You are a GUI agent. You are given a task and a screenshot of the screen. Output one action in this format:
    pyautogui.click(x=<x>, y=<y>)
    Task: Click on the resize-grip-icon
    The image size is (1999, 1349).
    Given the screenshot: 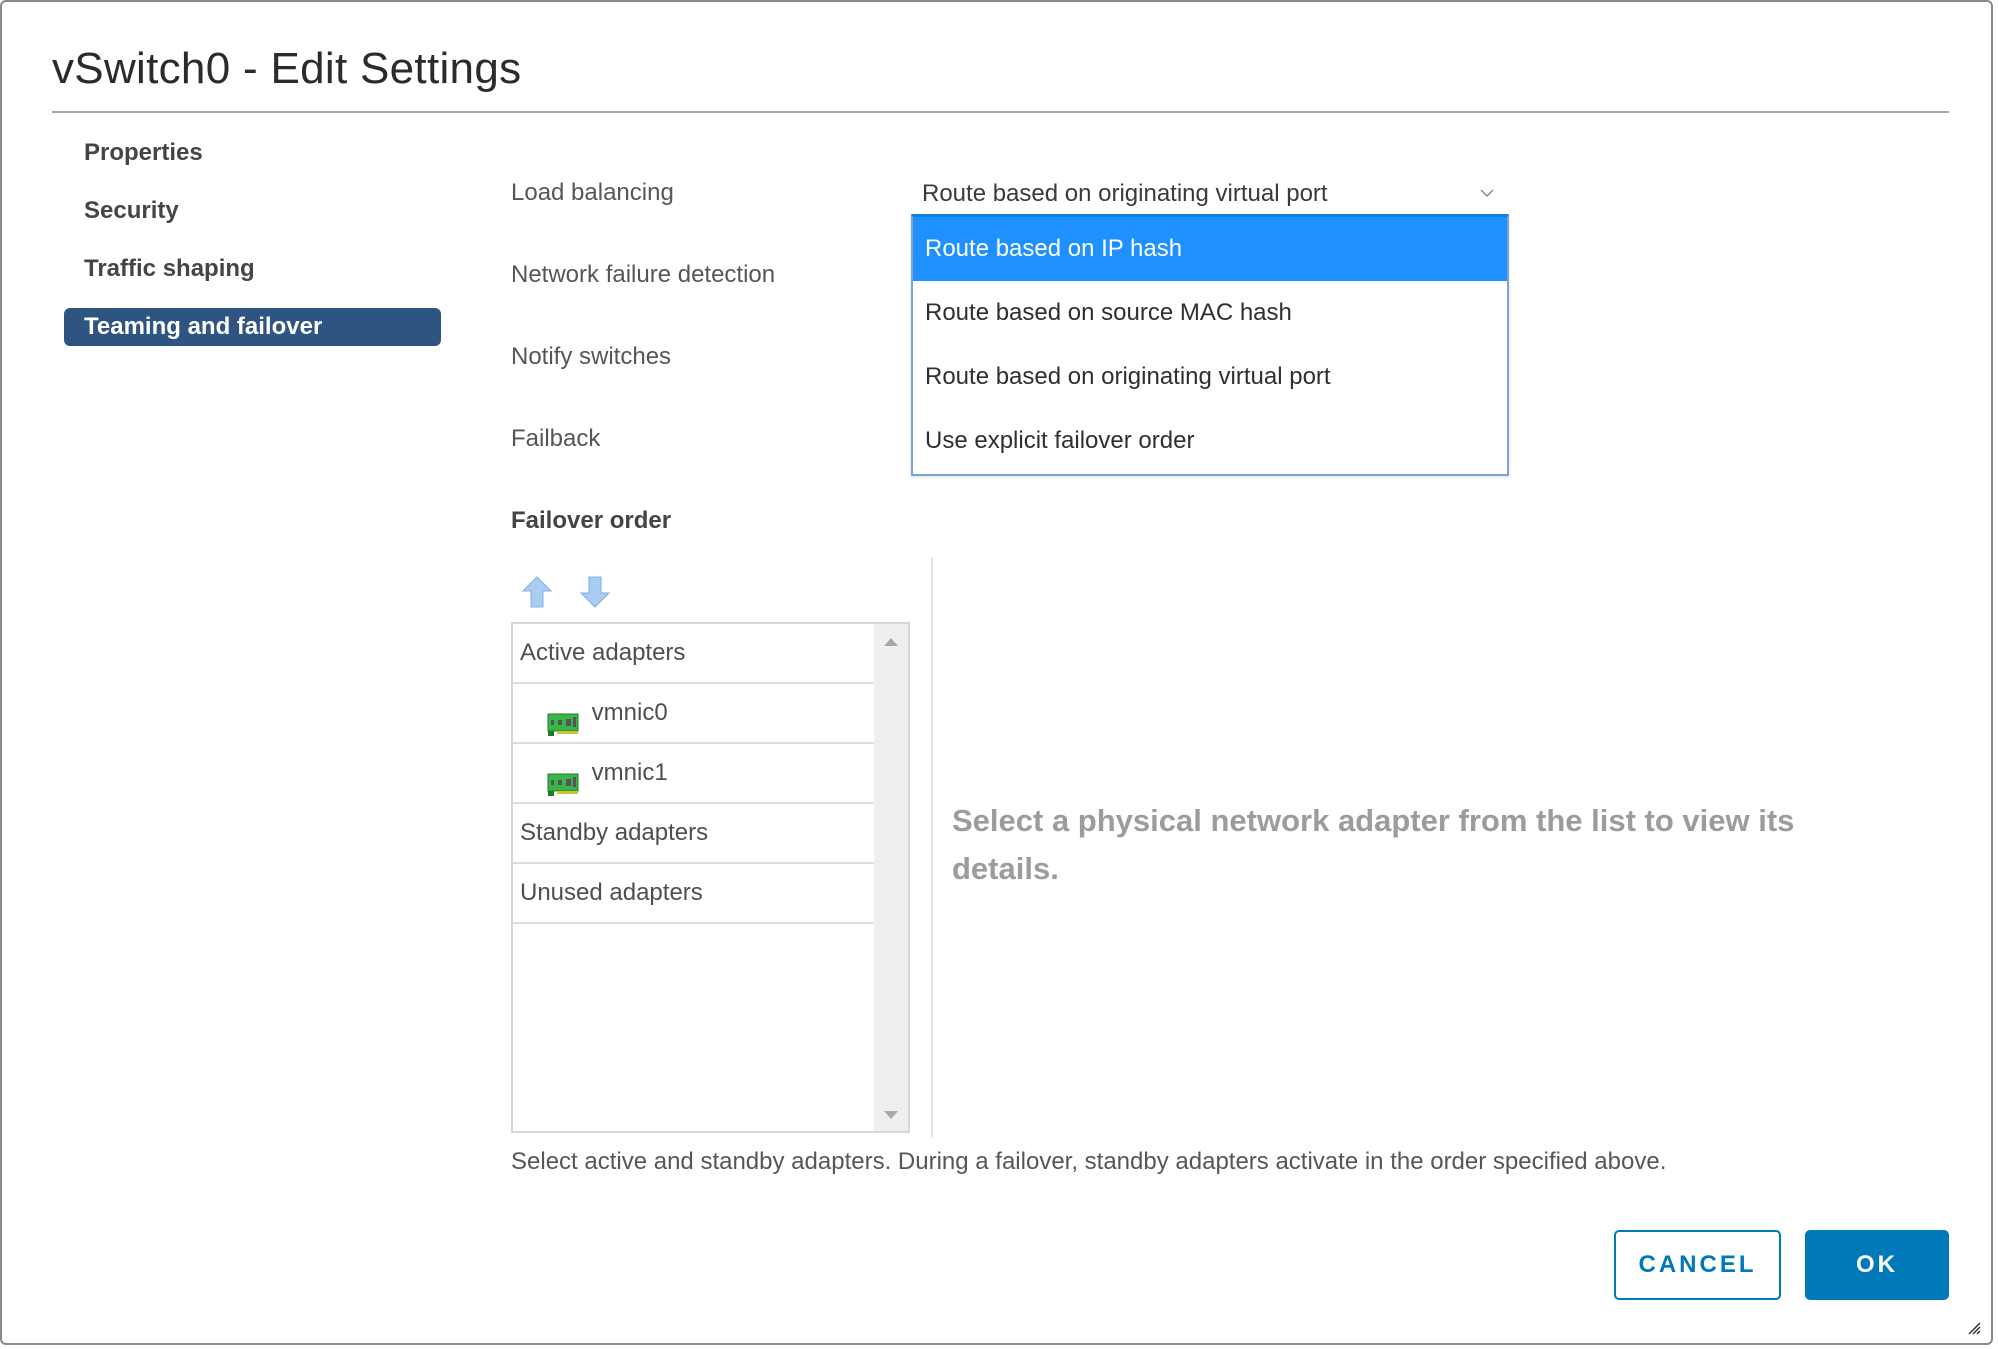 What is the action you would take?
    pyautogui.click(x=1974, y=1328)
    